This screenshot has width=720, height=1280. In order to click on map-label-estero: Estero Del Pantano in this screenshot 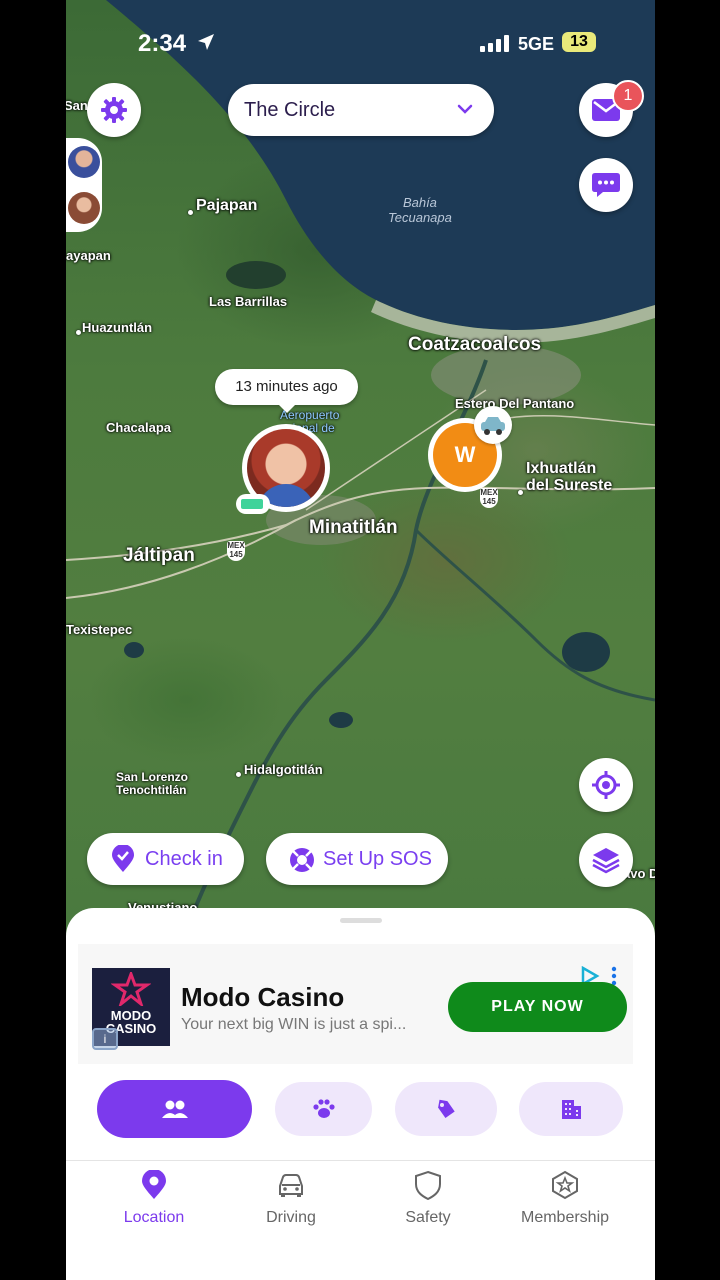, I will do `click(515, 403)`.